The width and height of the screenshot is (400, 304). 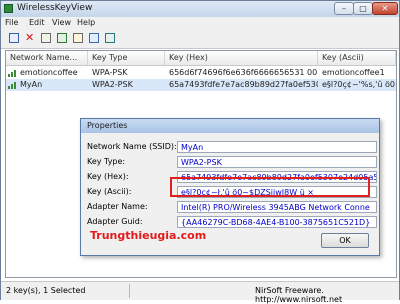 What do you see at coordinates (270, 187) in the screenshot?
I see `key-highlight-box` at bounding box center [270, 187].